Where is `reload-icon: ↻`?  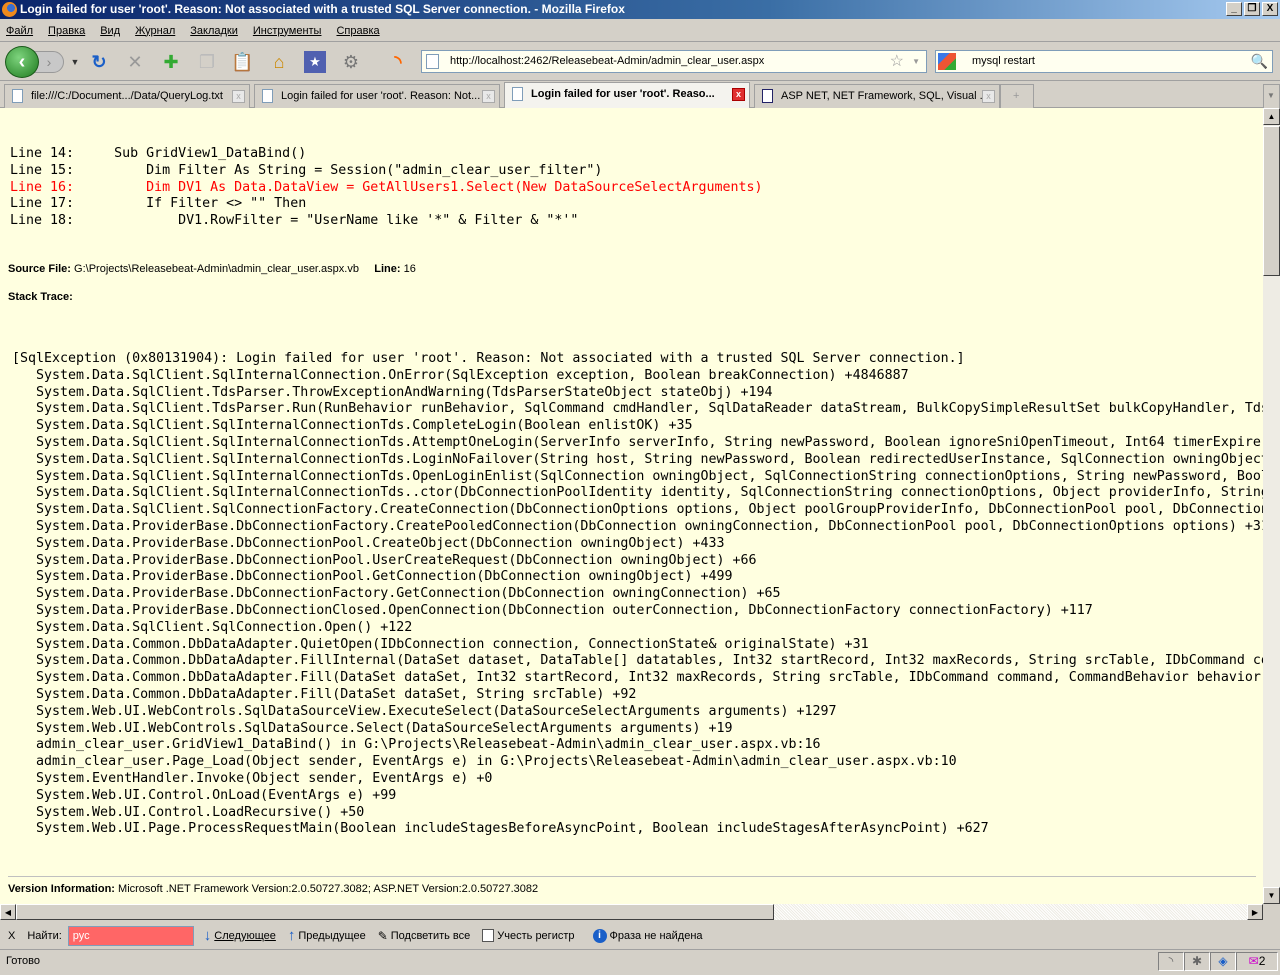
reload-icon: ↻ is located at coordinates (99, 62).